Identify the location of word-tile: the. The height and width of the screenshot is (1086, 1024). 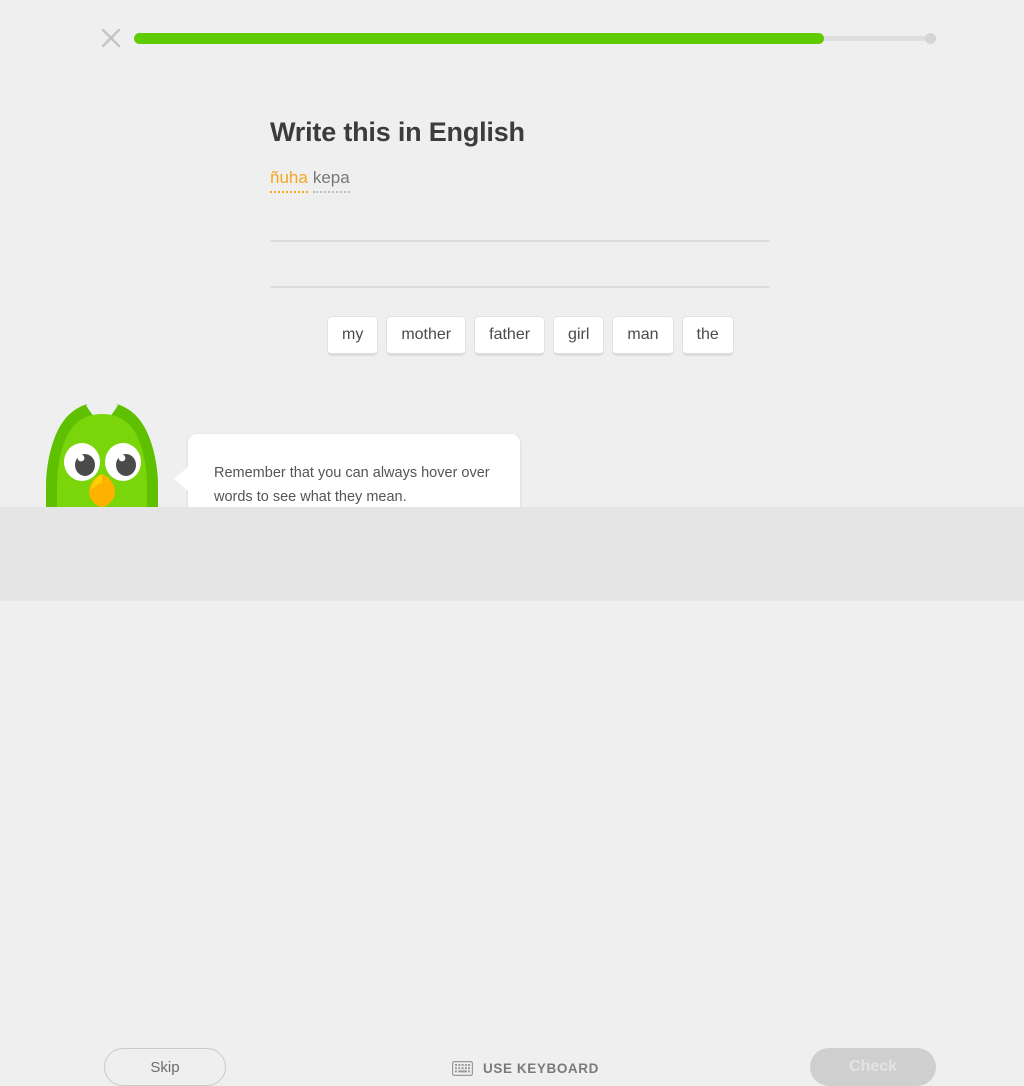
(707, 336).